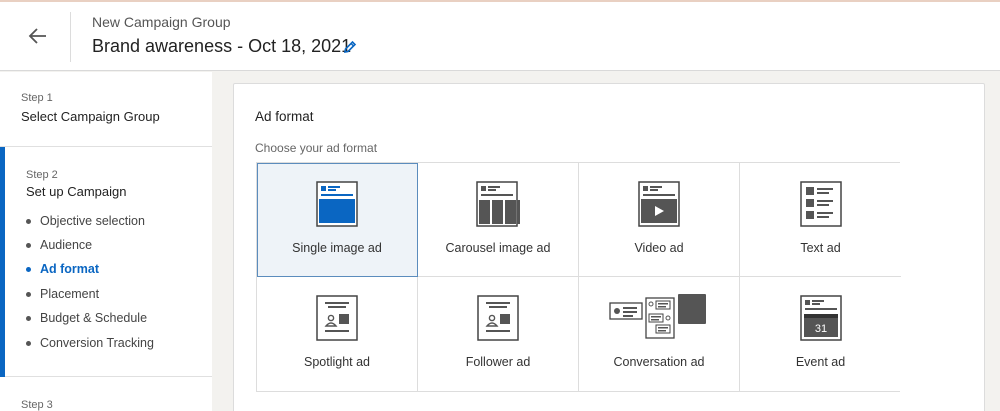 The width and height of the screenshot is (1000, 411). Describe the element at coordinates (337, 318) in the screenshot. I see `spotlight-ad-icon` at that location.